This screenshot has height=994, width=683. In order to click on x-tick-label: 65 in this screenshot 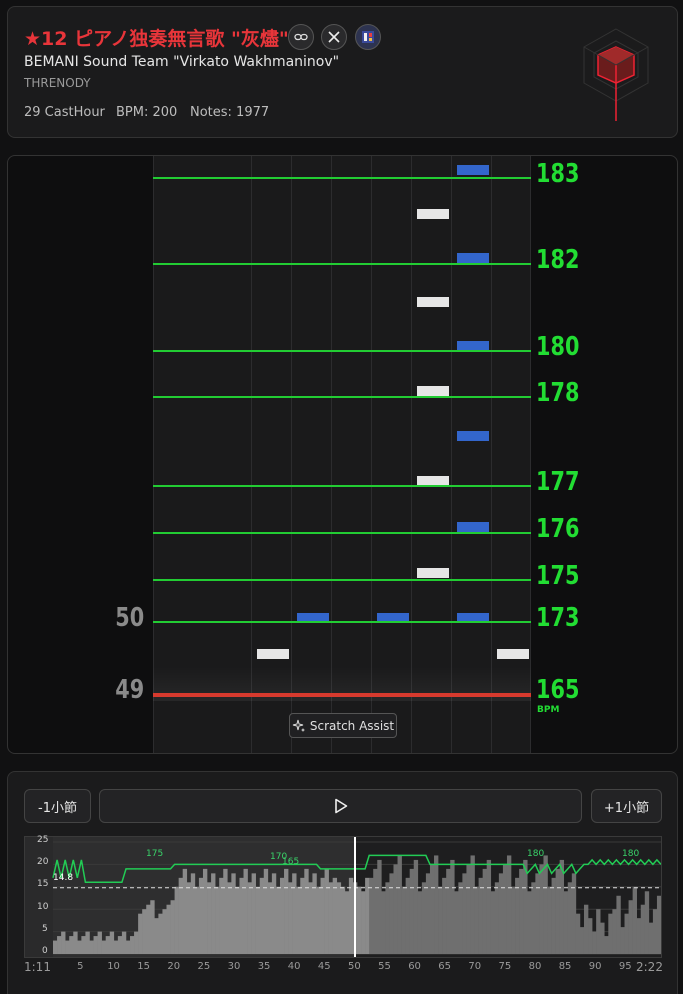, I will do `click(445, 966)`.